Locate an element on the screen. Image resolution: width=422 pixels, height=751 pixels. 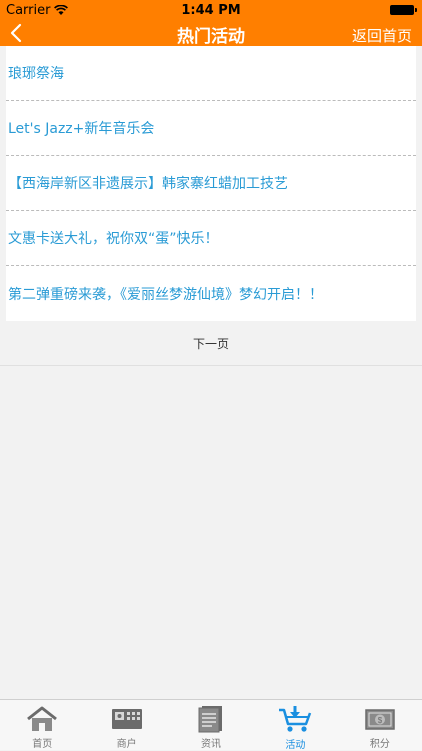
battery-icon is located at coordinates (403, 10).